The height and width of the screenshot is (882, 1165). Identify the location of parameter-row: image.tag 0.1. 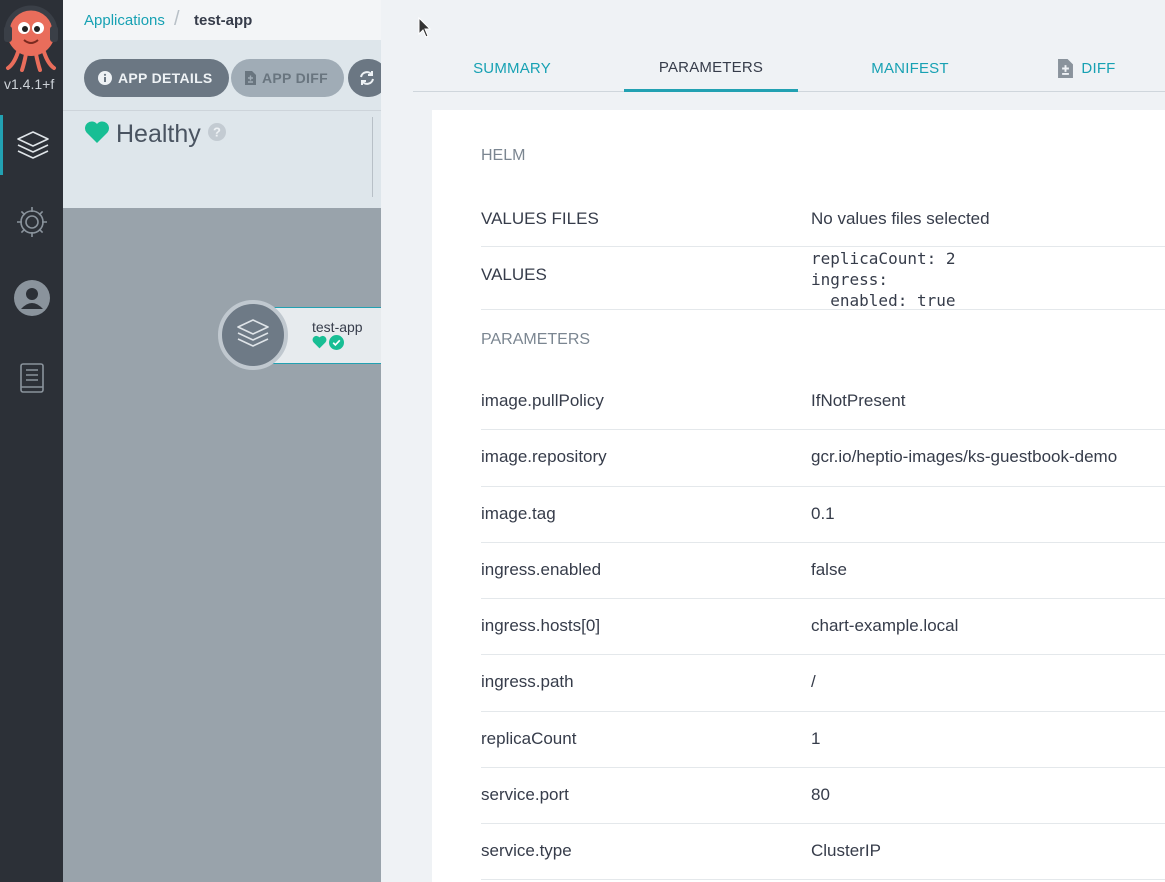
(823, 515).